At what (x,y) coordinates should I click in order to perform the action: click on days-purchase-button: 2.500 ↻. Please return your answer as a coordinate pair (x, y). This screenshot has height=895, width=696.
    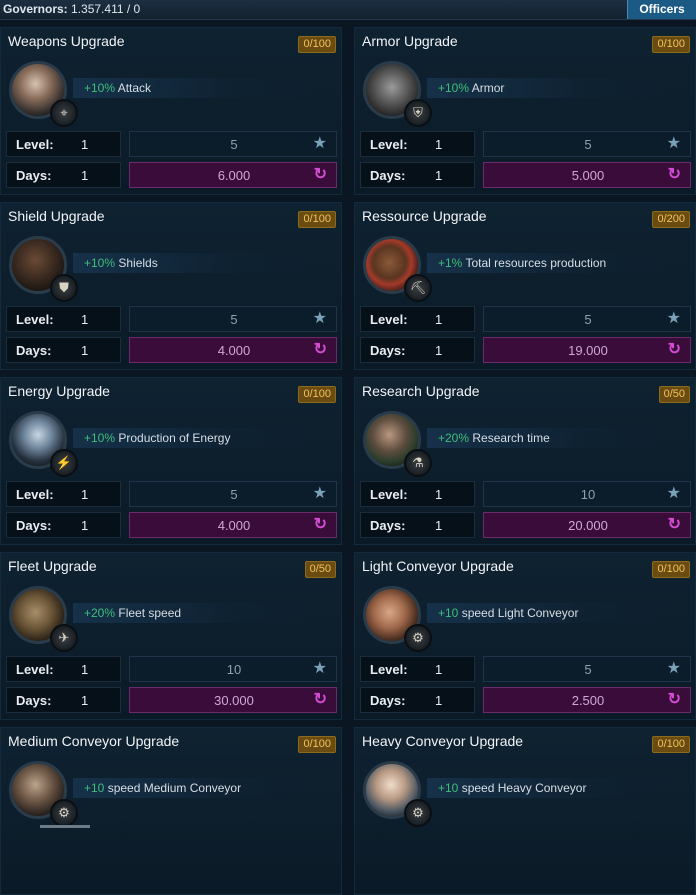
    Looking at the image, I should click on (587, 700).